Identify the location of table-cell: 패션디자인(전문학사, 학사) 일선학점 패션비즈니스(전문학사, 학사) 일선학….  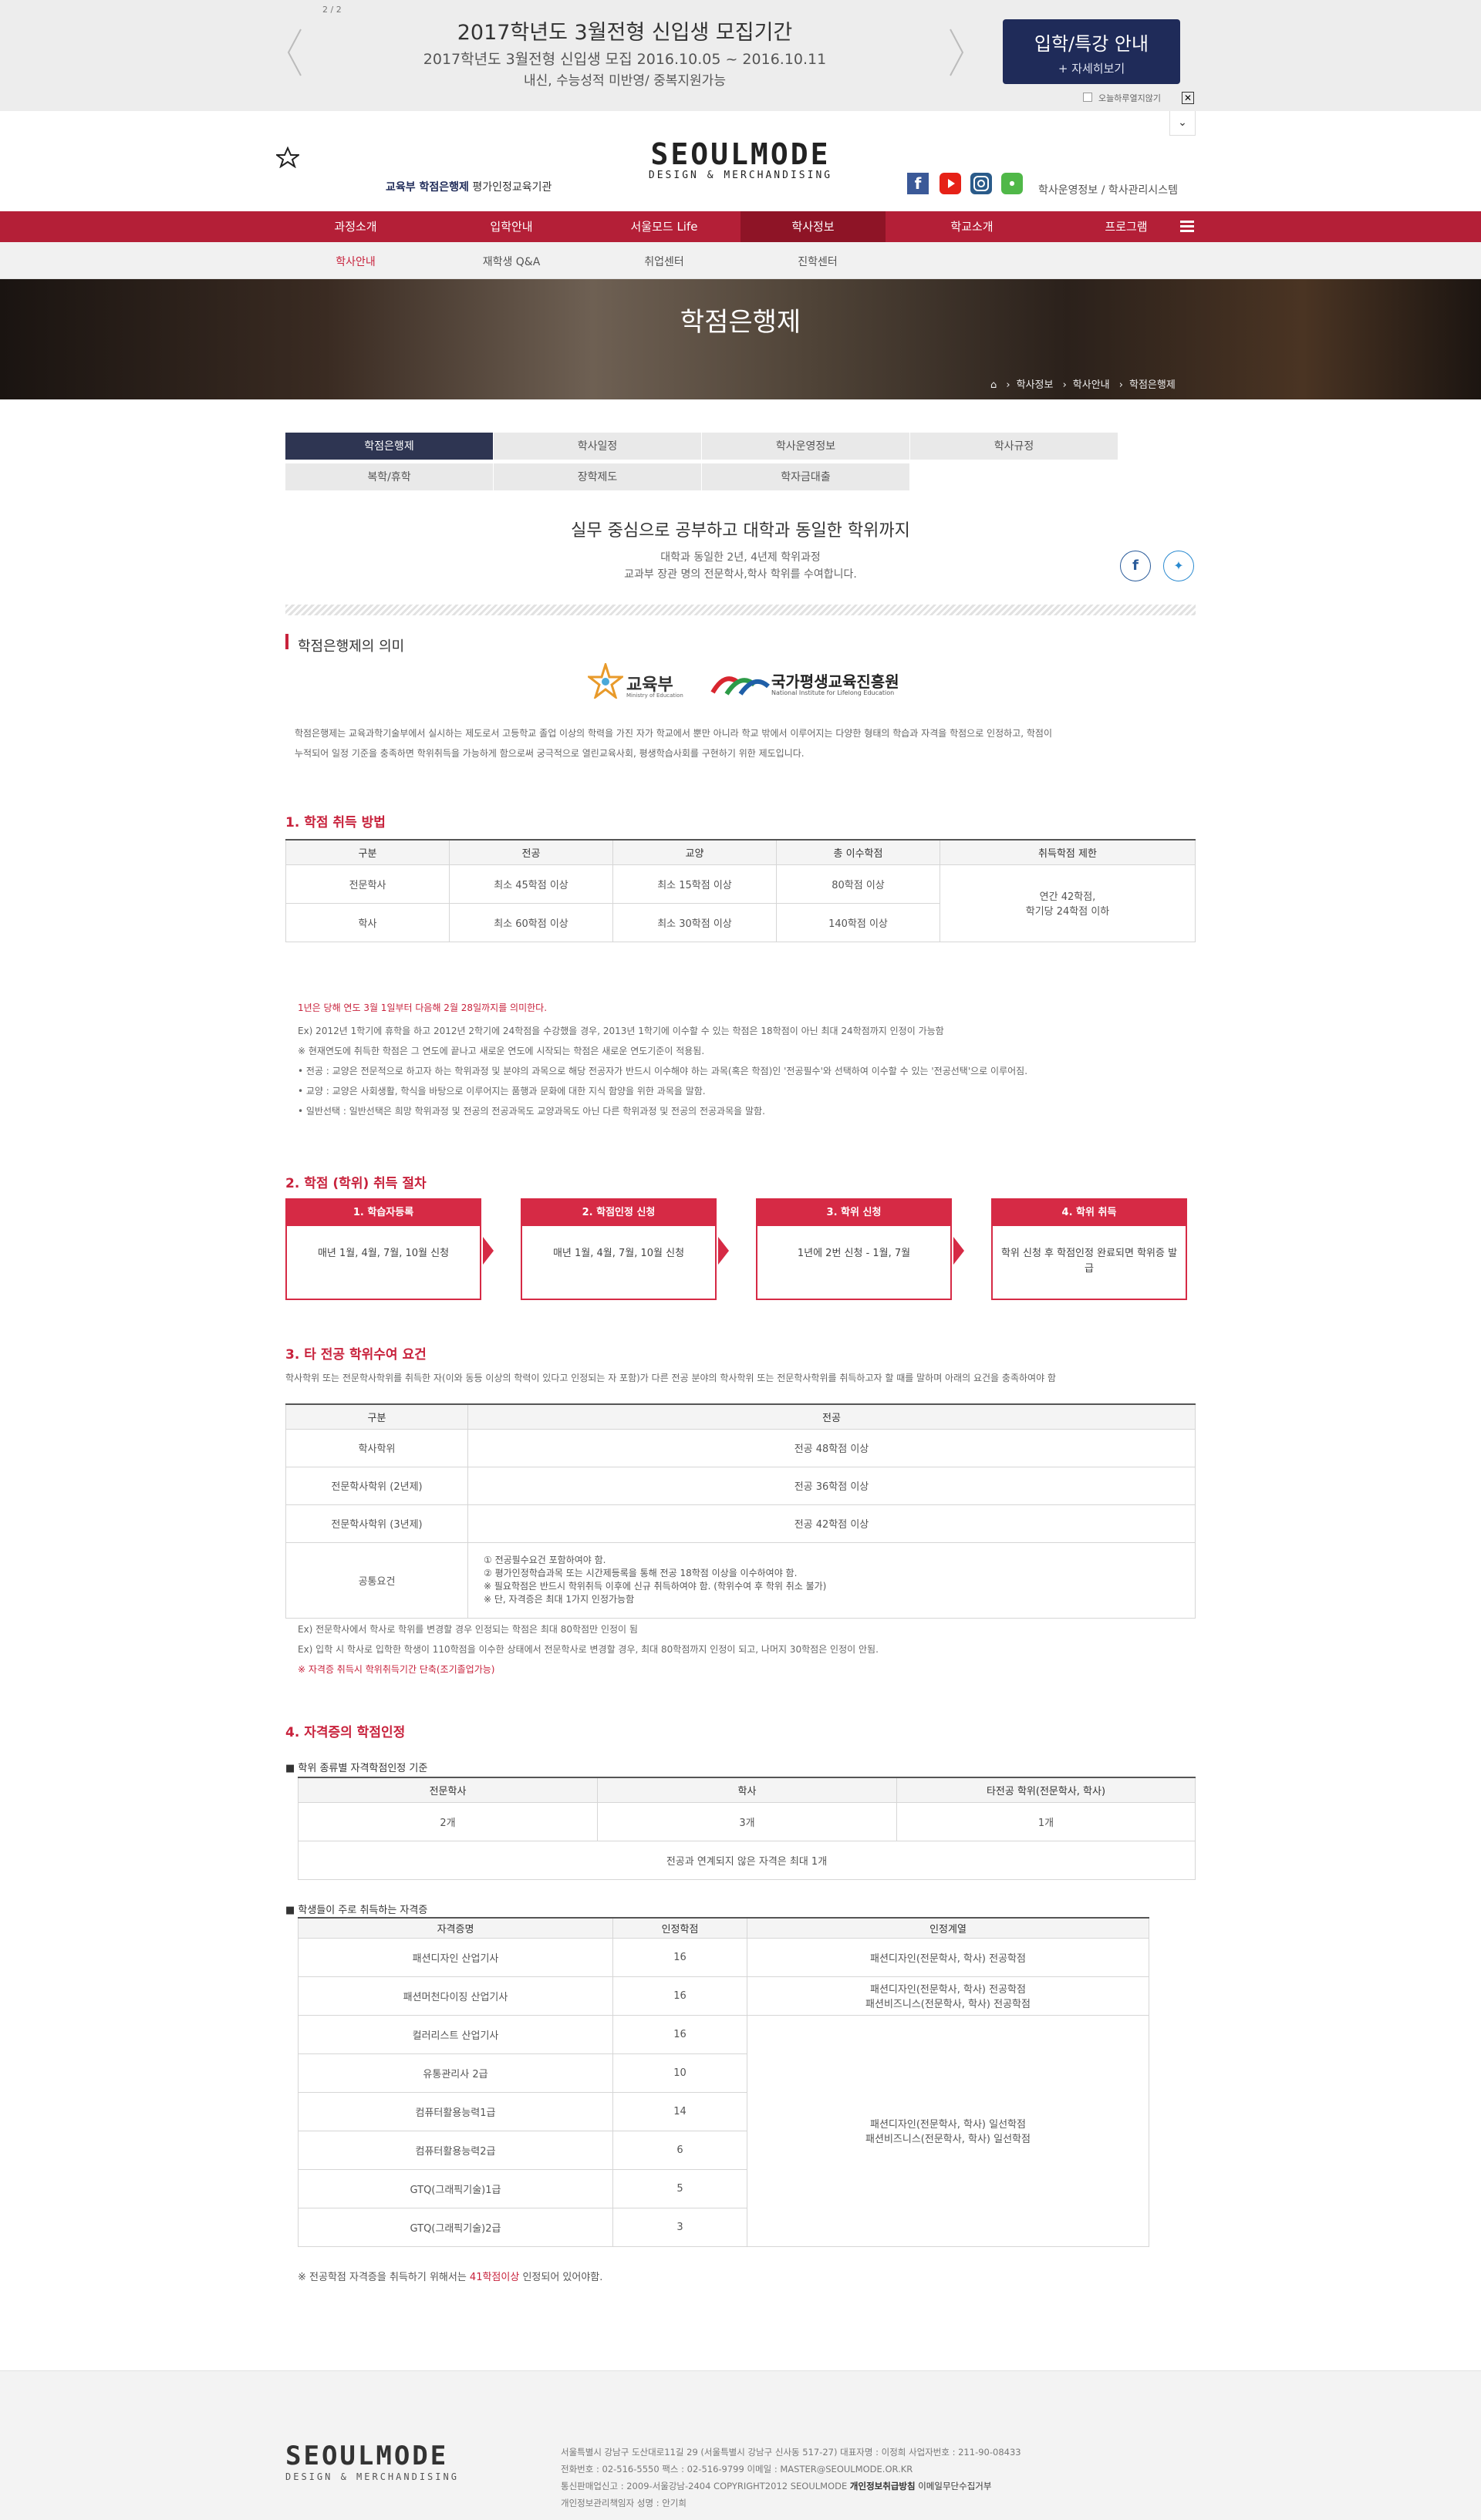
(948, 2130).